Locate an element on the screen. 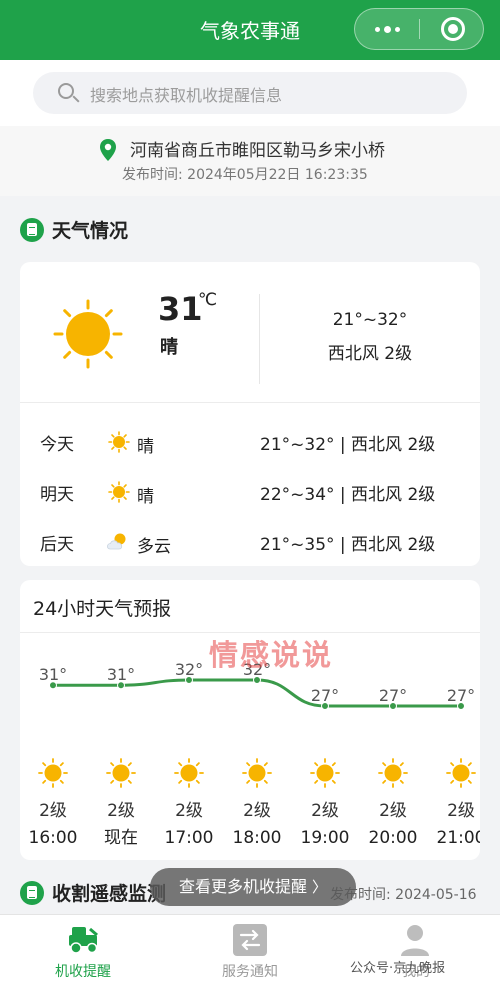 This screenshot has height=986, width=500. view-more-button: 查看更多机收提醒 〉 is located at coordinates (253, 887).